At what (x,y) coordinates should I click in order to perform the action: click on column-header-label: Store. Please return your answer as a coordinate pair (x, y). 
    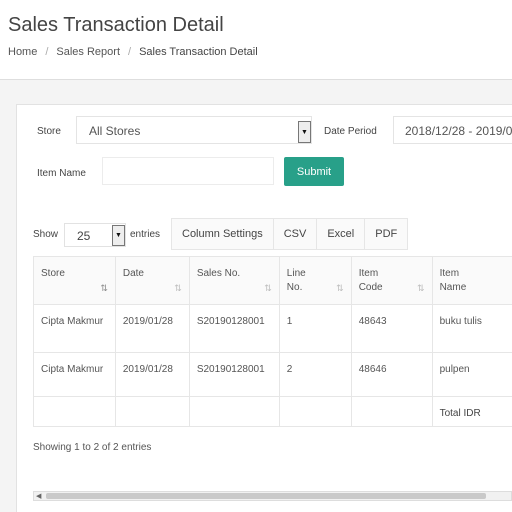
    Looking at the image, I should click on (53, 273).